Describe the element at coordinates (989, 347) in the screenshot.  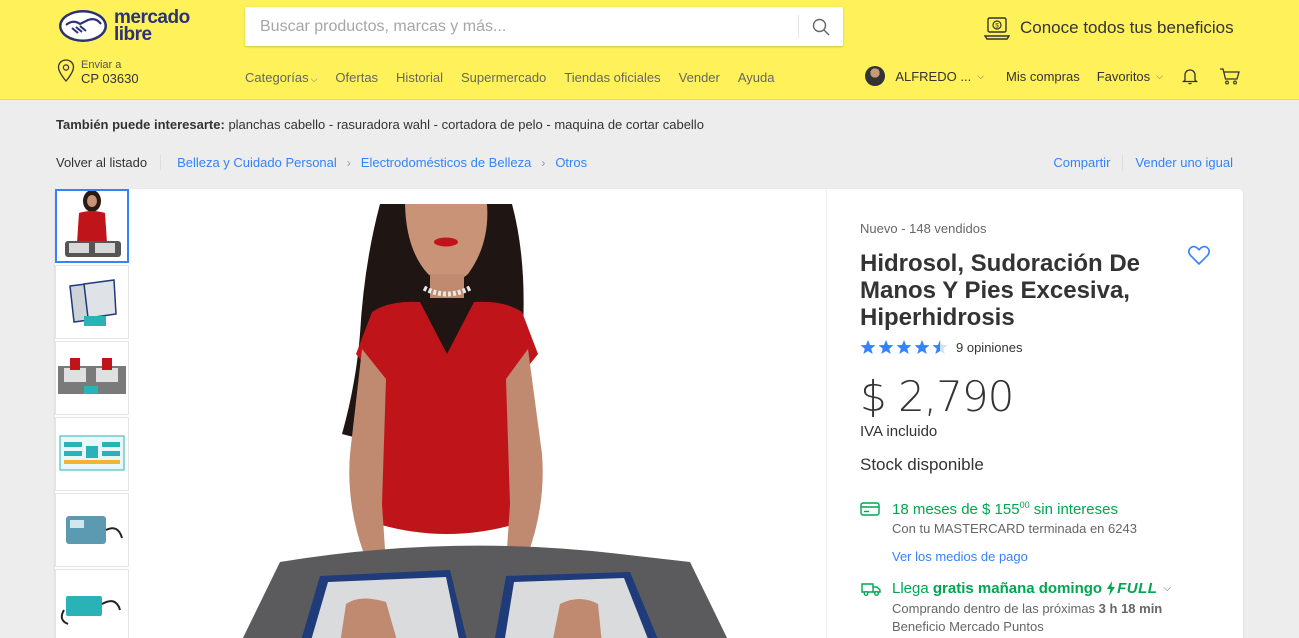
I see `reviews-count: 9 opiniones` at that location.